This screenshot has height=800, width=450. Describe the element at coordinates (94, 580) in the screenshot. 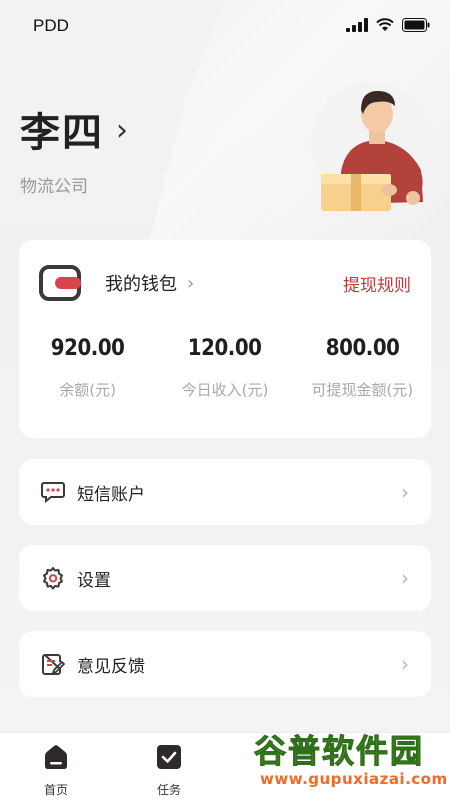

I see `menu-label: 设置` at that location.